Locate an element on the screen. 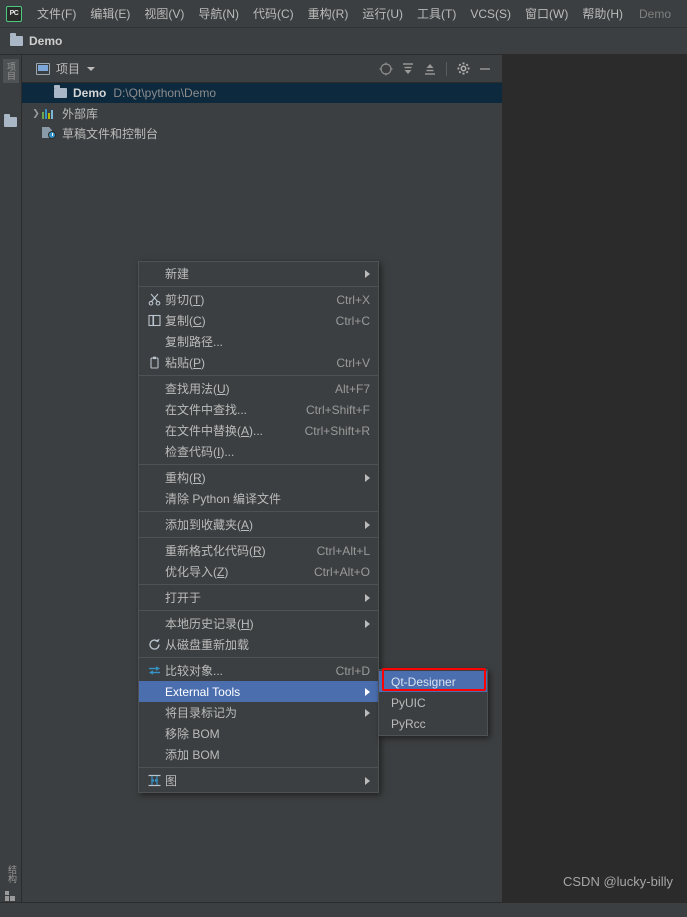  context-menu-item-shortcut: Ctrl+D is located at coordinates (352, 670).